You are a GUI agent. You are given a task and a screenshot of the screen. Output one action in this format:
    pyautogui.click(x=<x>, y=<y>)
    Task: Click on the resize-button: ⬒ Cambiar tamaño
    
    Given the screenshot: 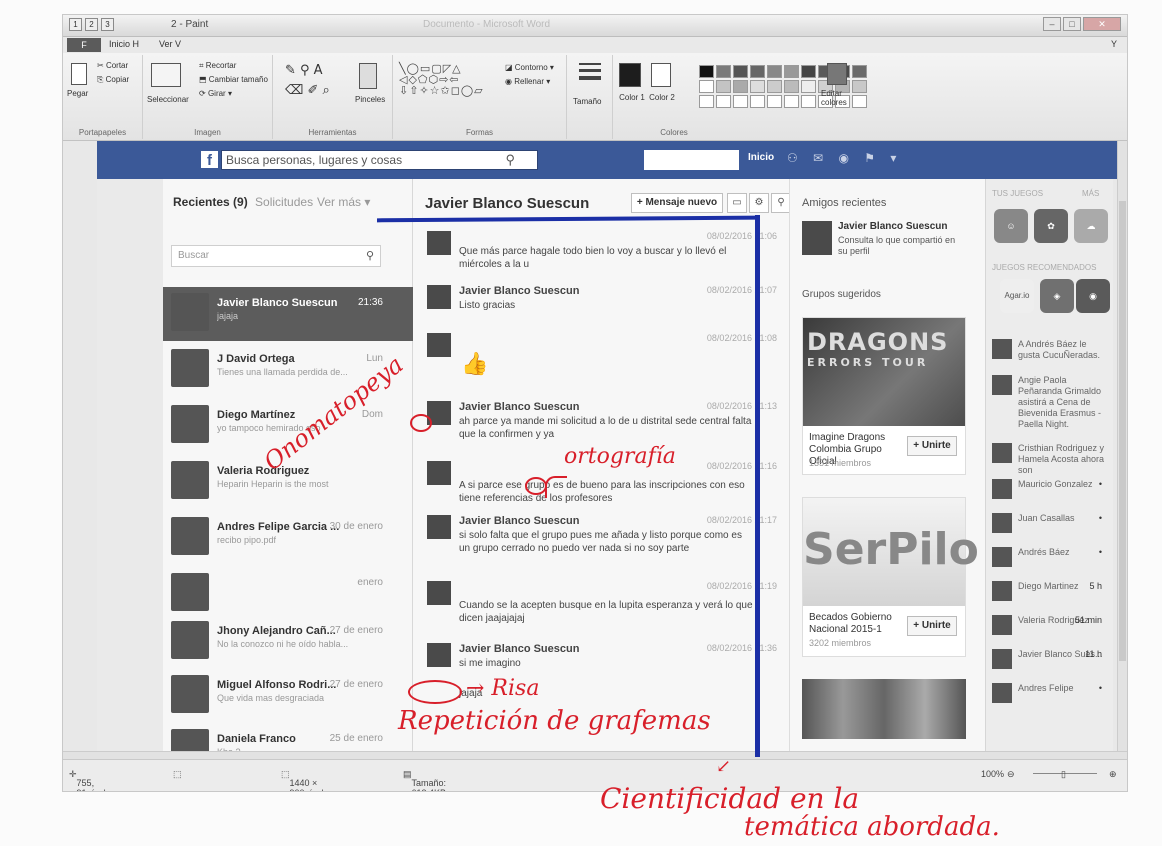 What is the action you would take?
    pyautogui.click(x=233, y=79)
    